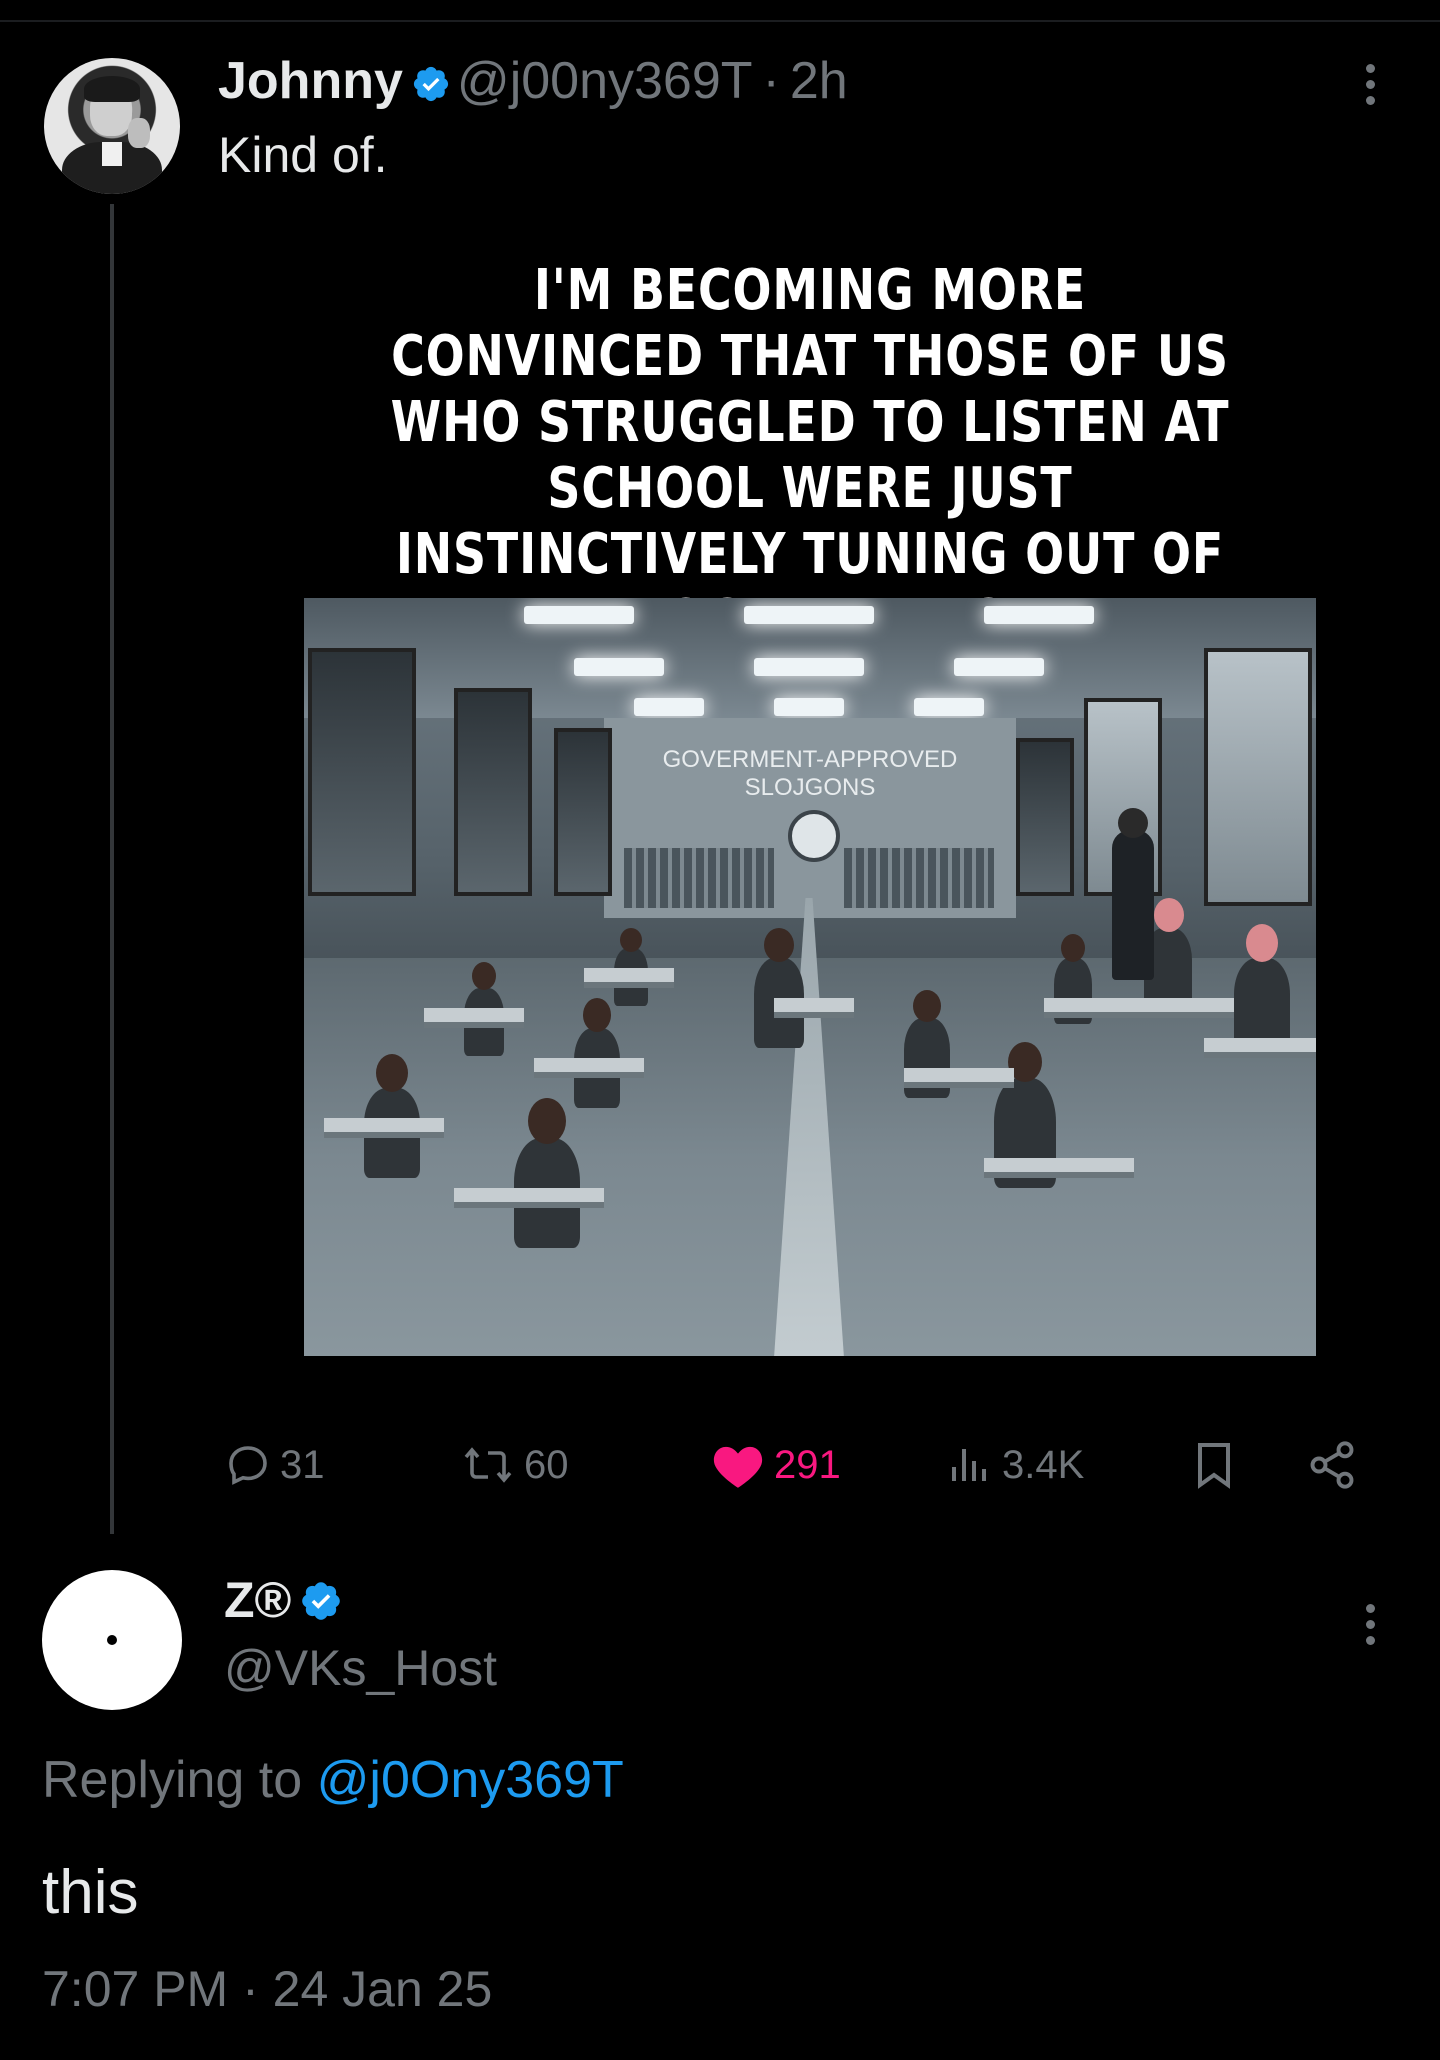 Image resolution: width=1440 pixels, height=2060 pixels. I want to click on author-name: Johnny, so click(310, 81).